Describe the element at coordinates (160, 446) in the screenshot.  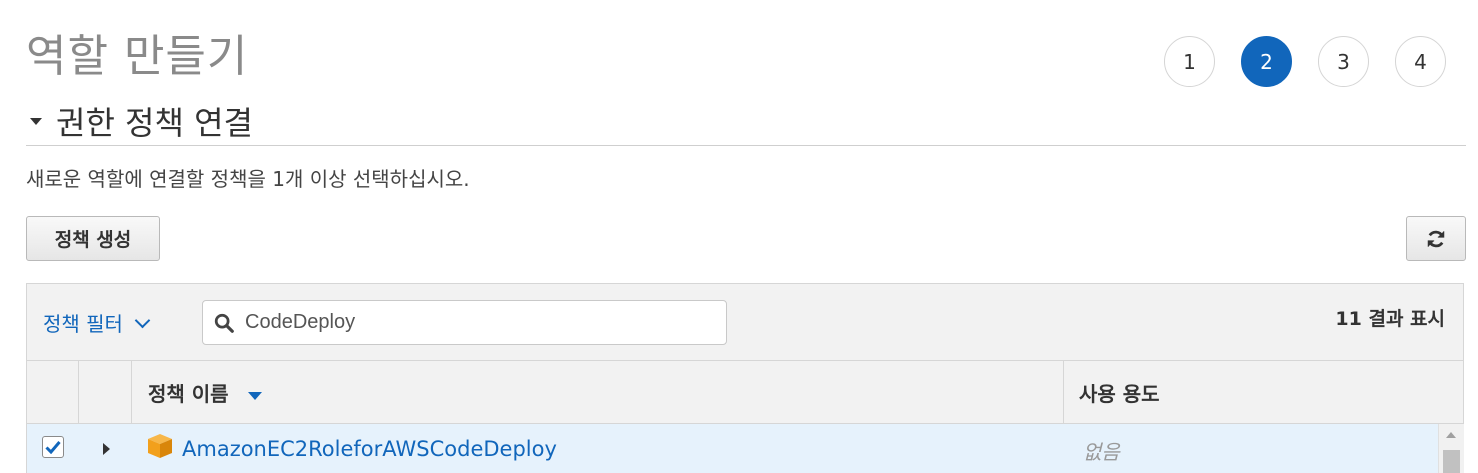
I see `aws-managed-policy-icon` at that location.